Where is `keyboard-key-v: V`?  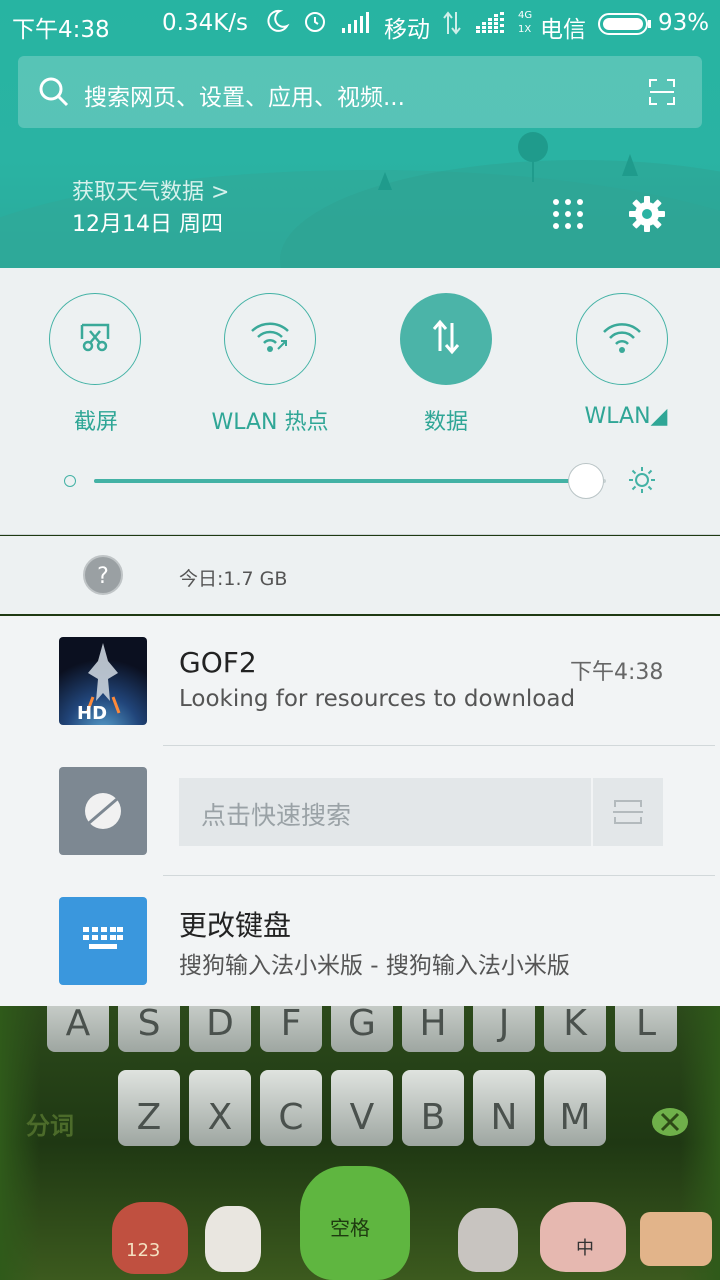 keyboard-key-v: V is located at coordinates (362, 1108).